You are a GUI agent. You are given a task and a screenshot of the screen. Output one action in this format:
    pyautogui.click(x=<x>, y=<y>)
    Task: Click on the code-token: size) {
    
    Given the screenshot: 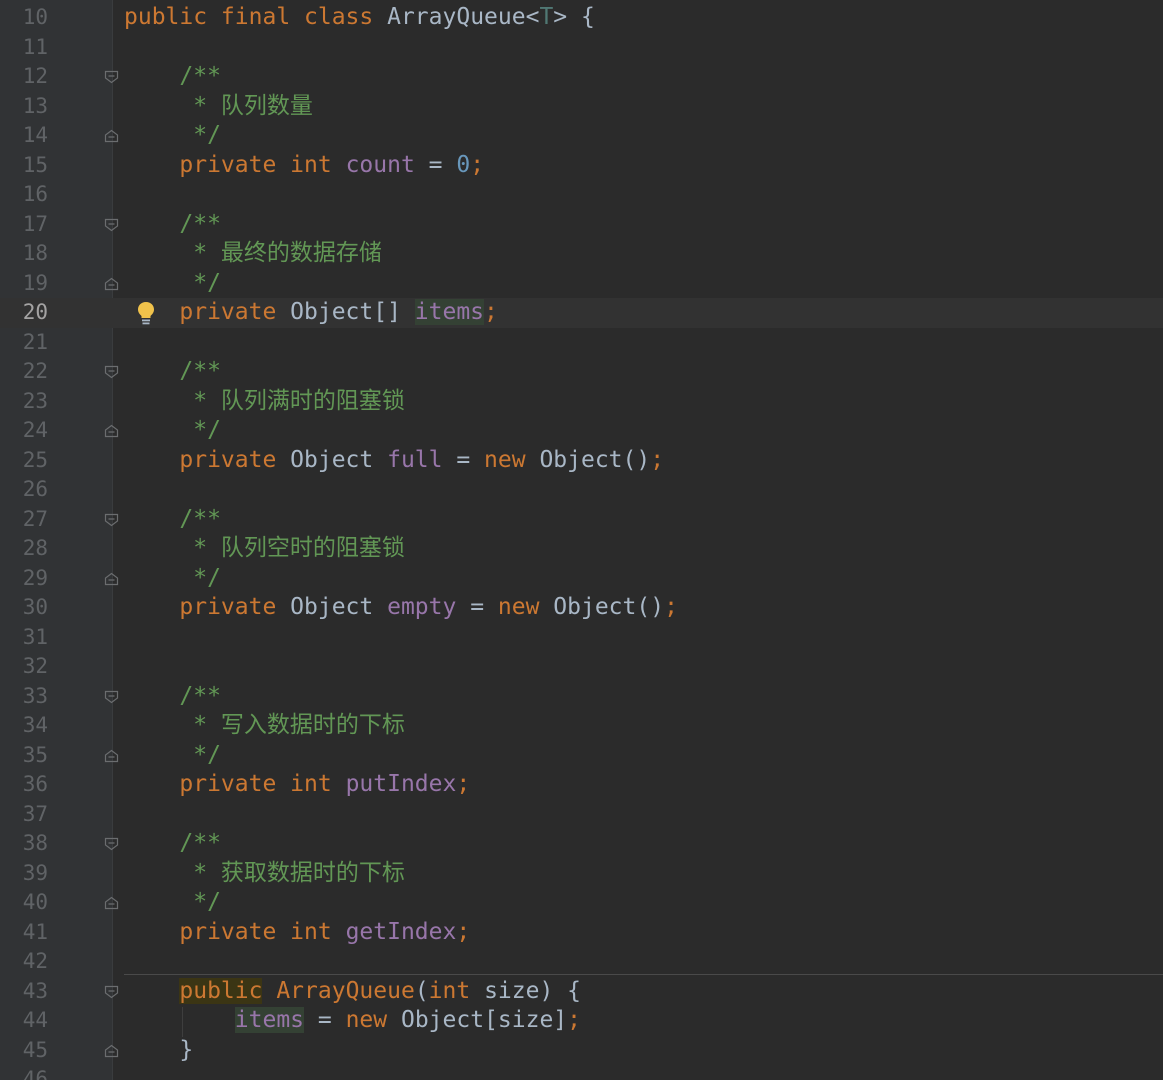 What is the action you would take?
    pyautogui.click(x=532, y=990)
    